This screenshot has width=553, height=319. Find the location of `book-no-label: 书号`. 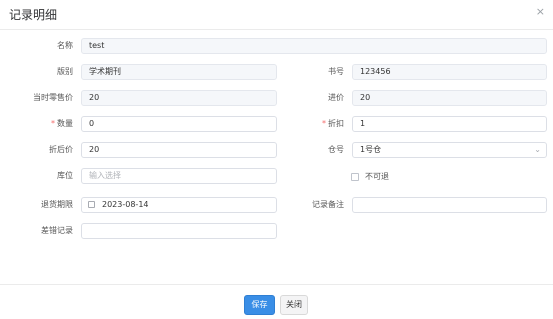

book-no-label: 书号 is located at coordinates (336, 71).